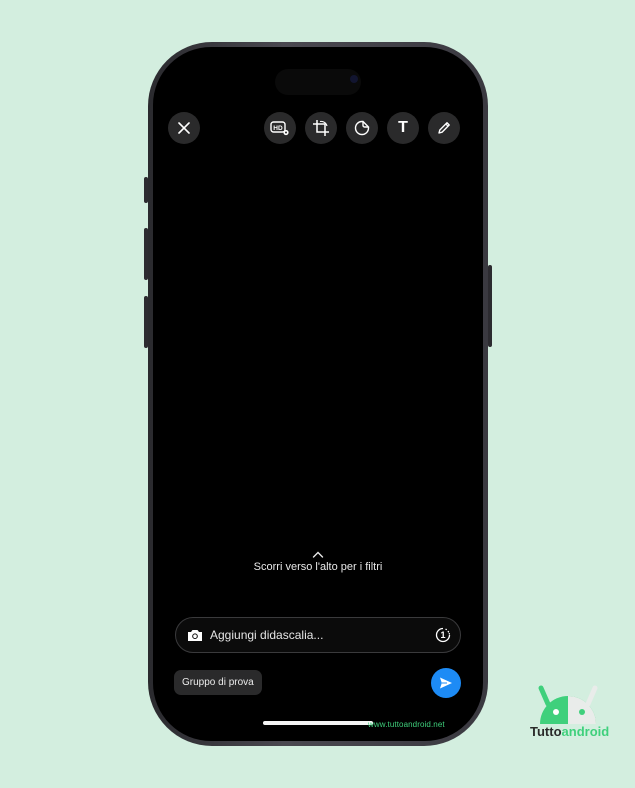 The height and width of the screenshot is (788, 635). What do you see at coordinates (318, 82) in the screenshot?
I see `dynamic-island` at bounding box center [318, 82].